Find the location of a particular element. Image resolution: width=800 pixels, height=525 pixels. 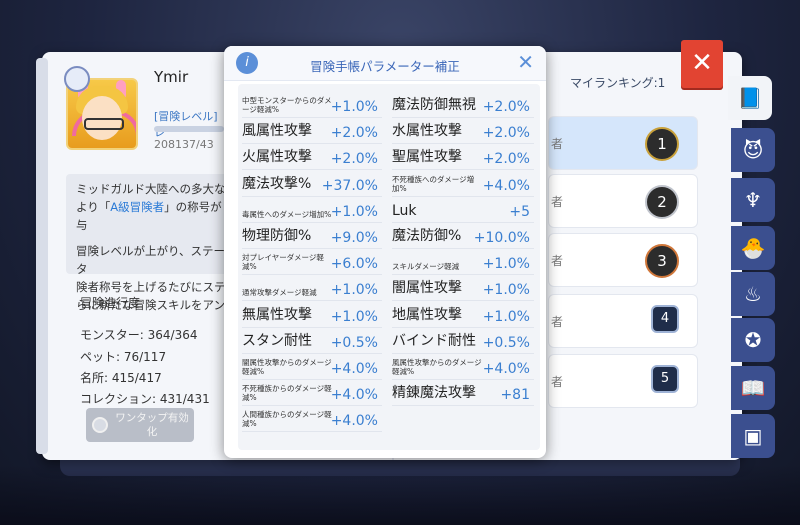

progress-pet: ペット: 76/117 is located at coordinates (123, 357).